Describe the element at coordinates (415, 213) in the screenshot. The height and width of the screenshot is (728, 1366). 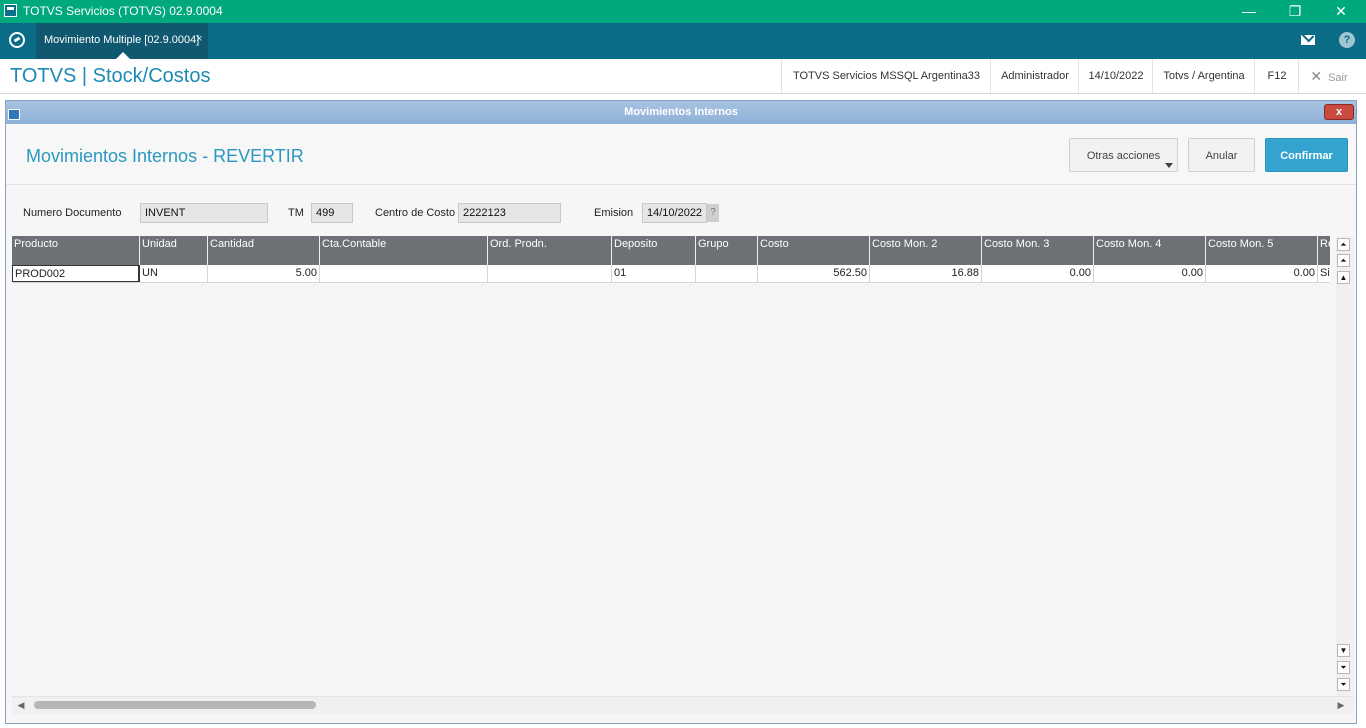
I see `cost-center-label: Centro de Costo` at that location.